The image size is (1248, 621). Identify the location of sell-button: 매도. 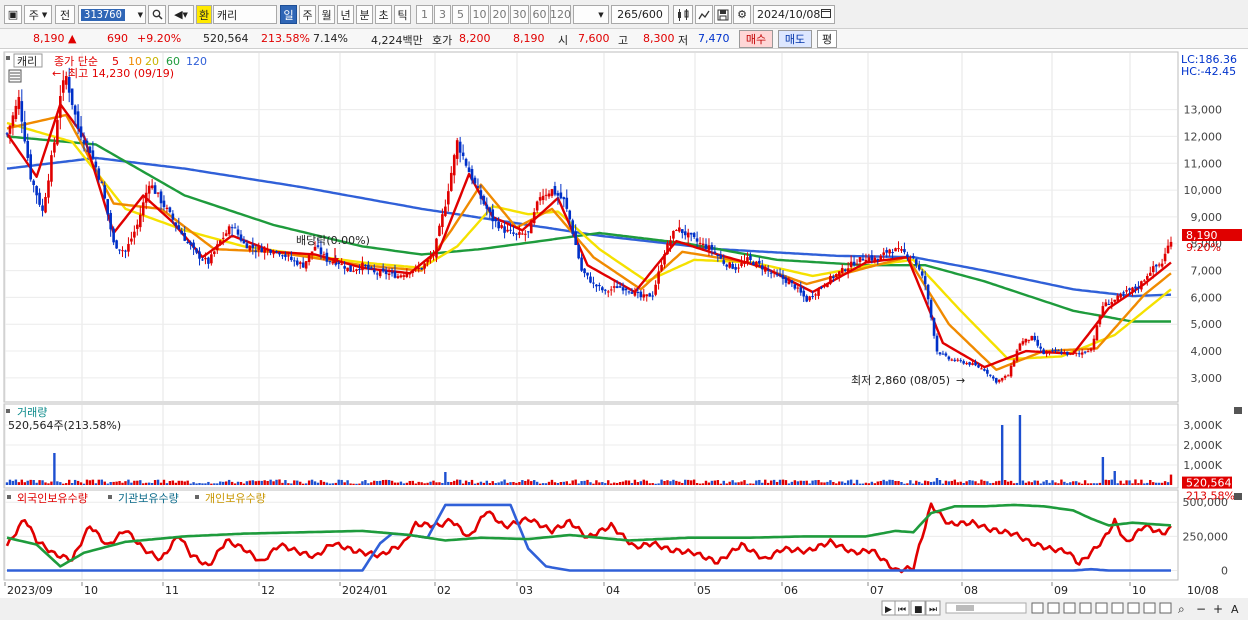
(795, 39).